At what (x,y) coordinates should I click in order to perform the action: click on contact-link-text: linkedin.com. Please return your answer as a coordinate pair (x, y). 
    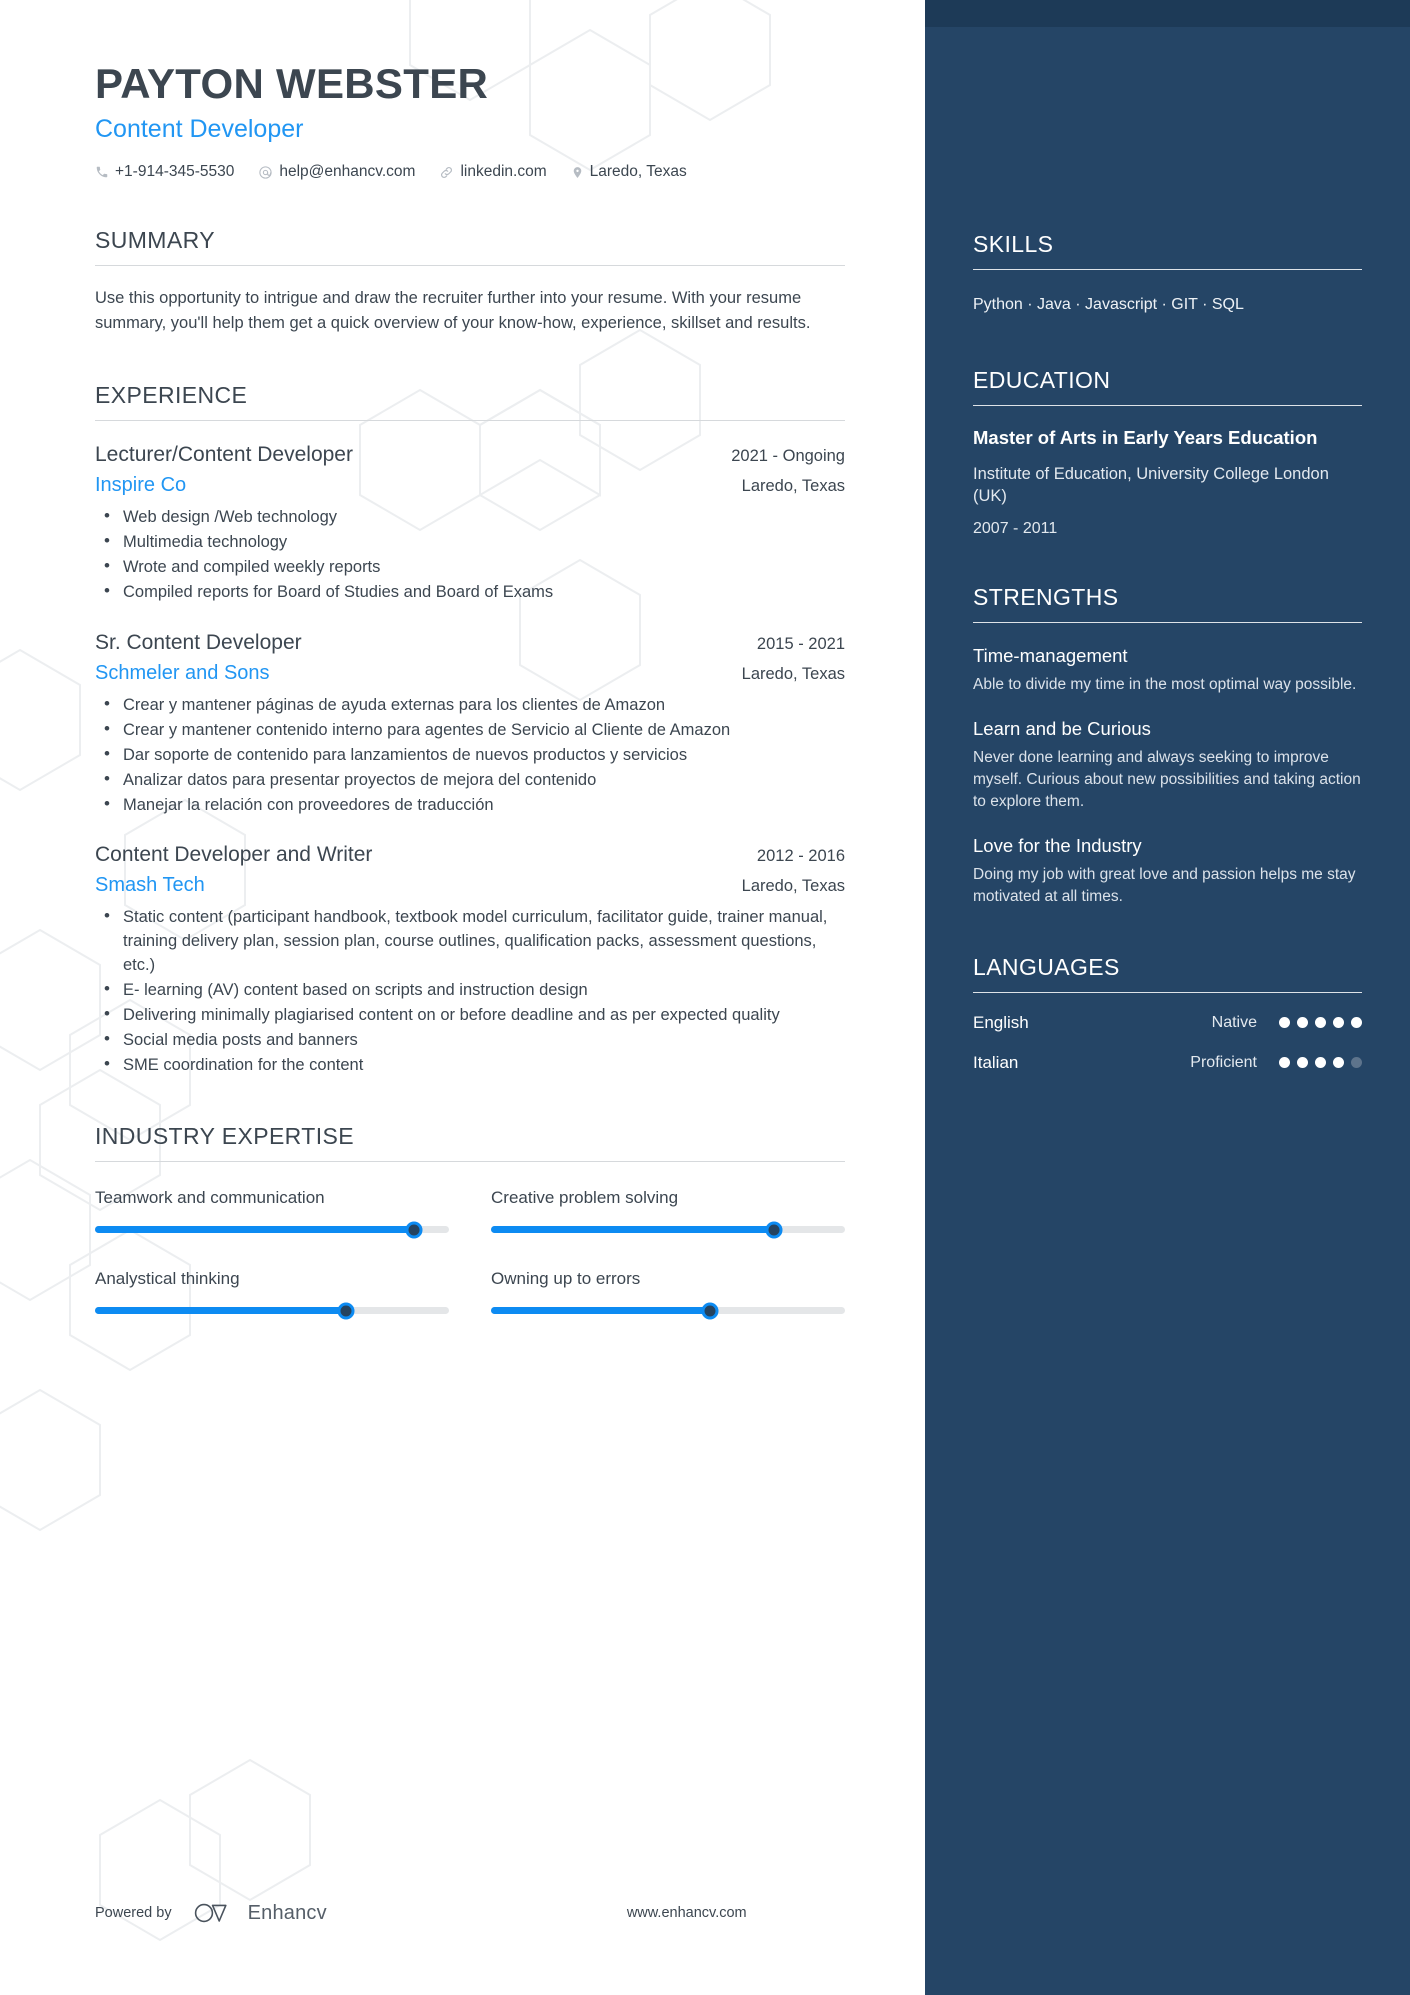
    Looking at the image, I should click on (503, 172).